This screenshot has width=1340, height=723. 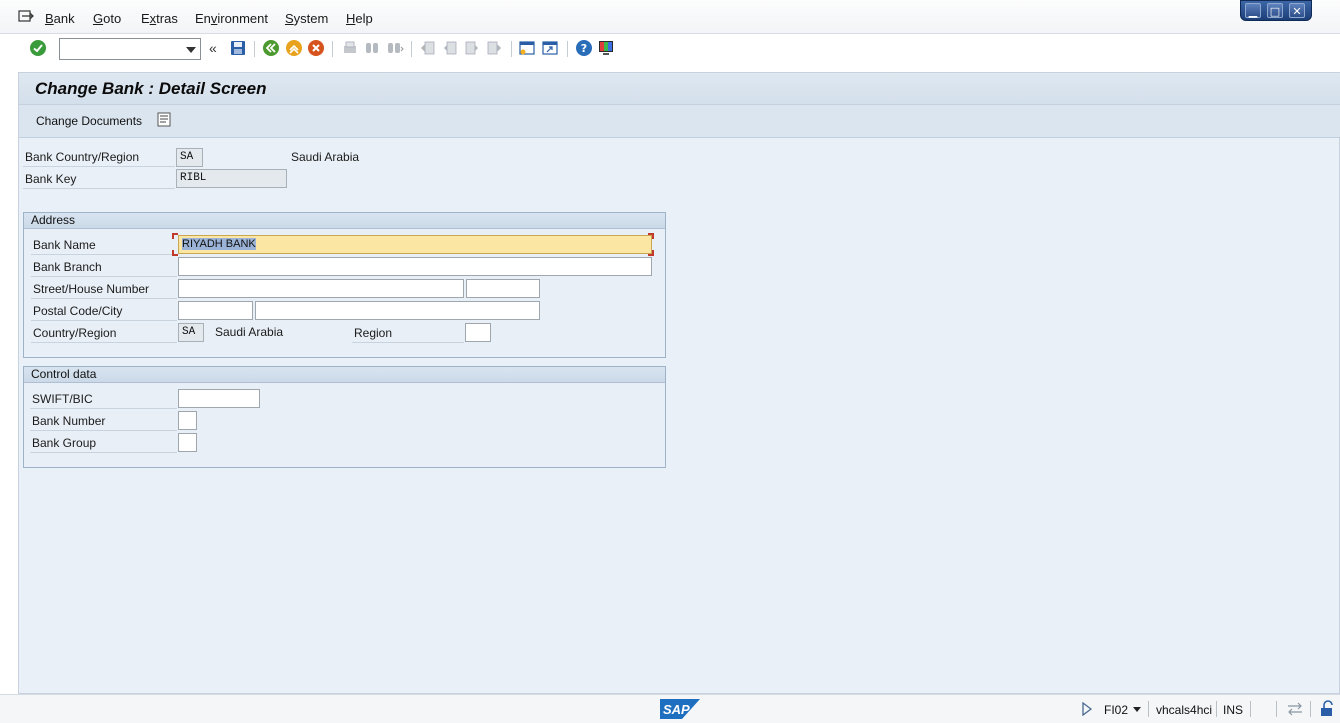 What do you see at coordinates (550, 48) in the screenshot?
I see `shortcut-icon` at bounding box center [550, 48].